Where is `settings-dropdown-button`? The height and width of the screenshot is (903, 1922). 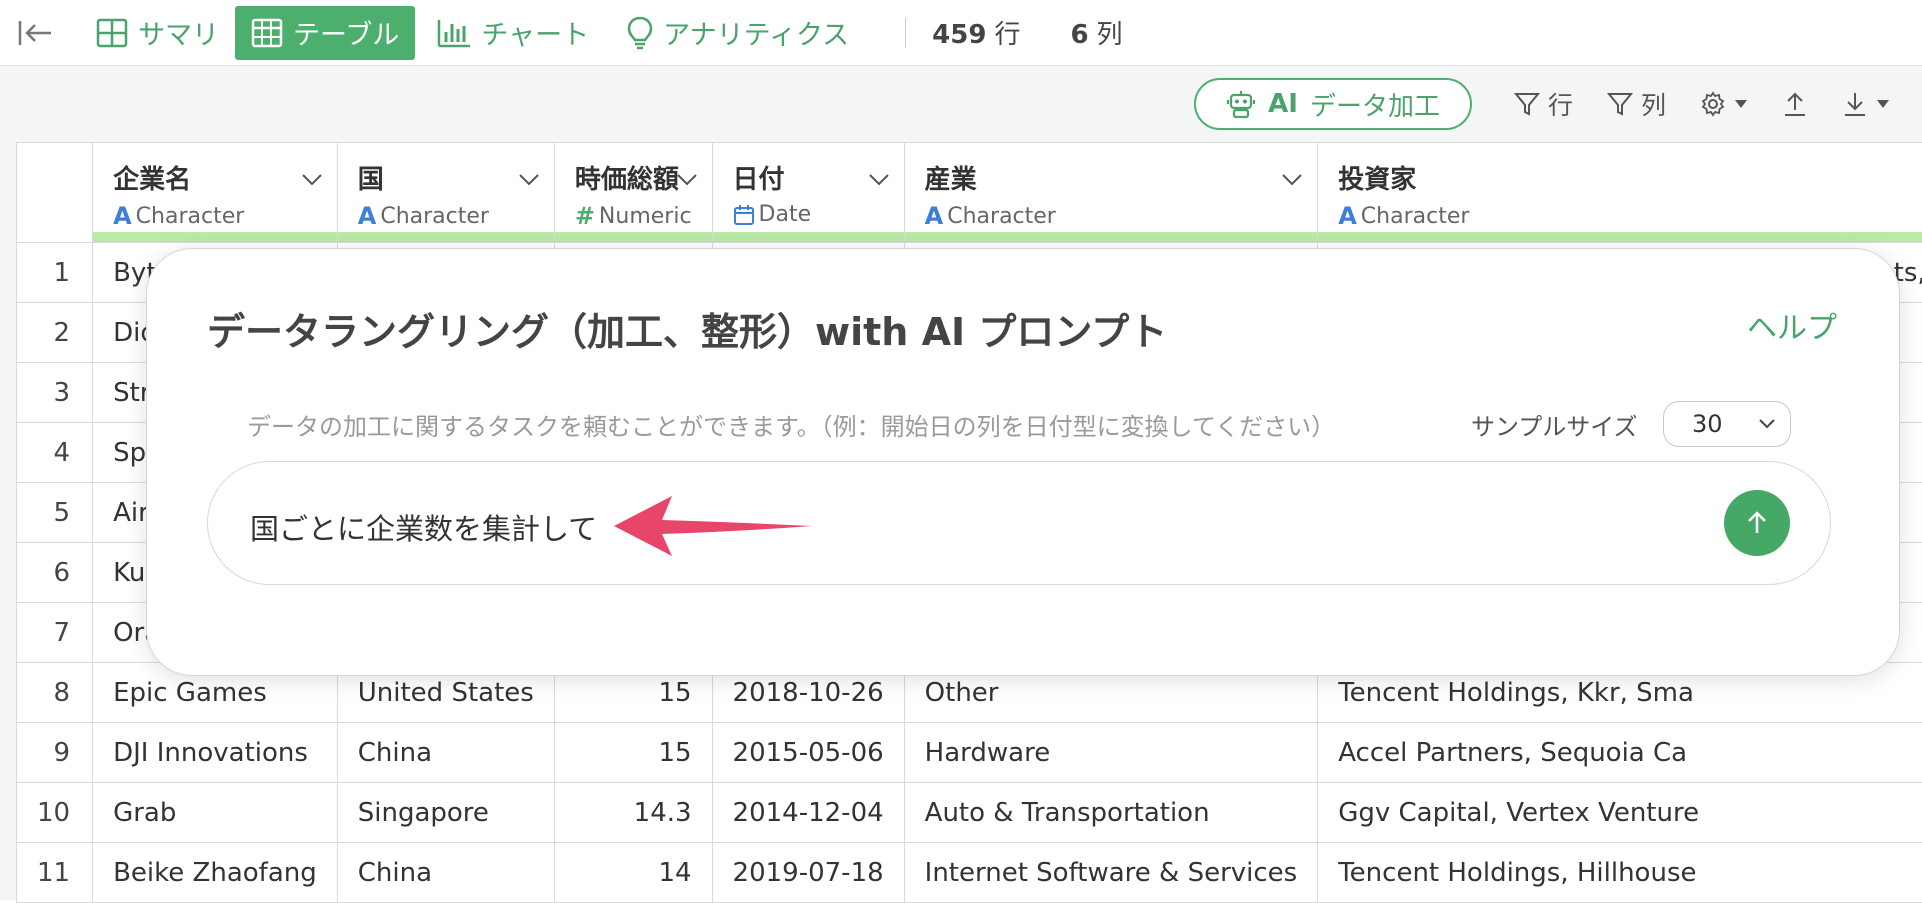
settings-dropdown-button is located at coordinates (1724, 104).